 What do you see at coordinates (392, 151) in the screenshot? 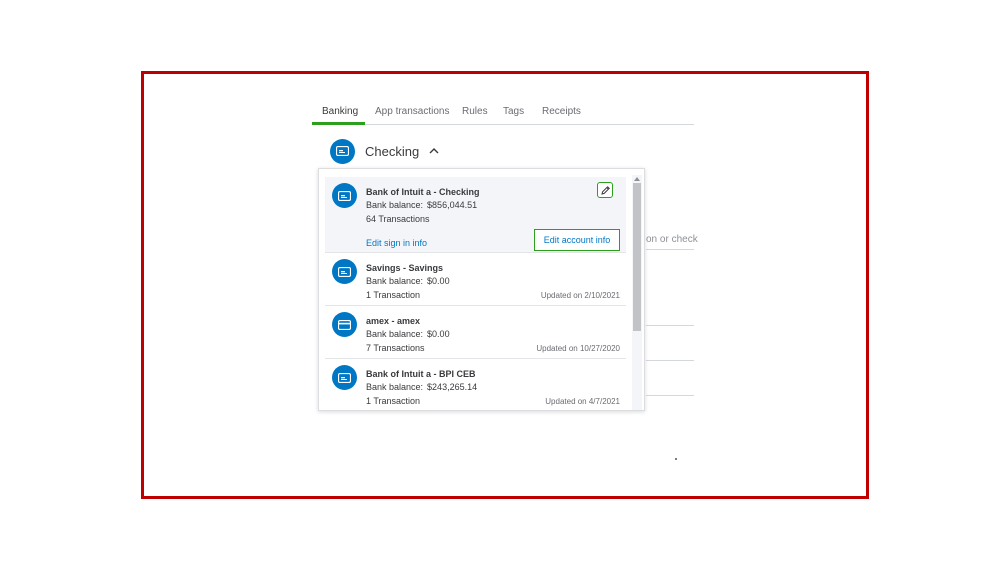
I see `account-selector-title: Checking` at bounding box center [392, 151].